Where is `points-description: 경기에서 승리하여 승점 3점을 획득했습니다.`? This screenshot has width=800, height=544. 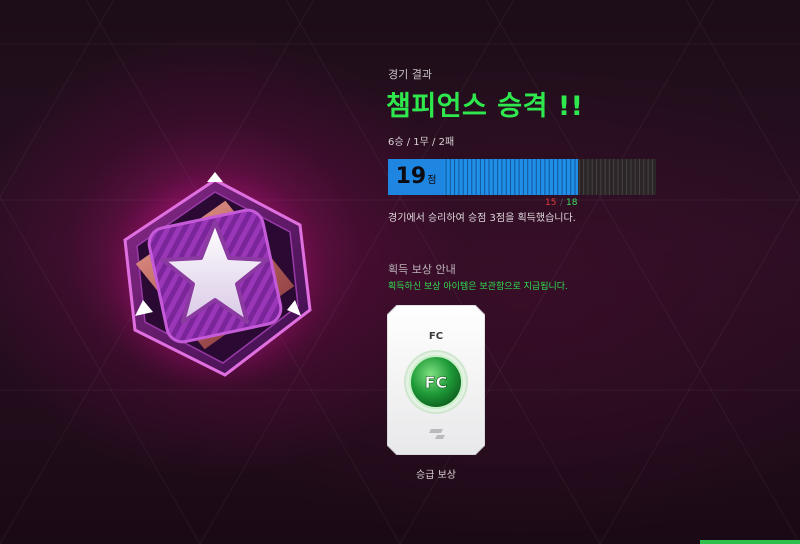 points-description: 경기에서 승리하여 승점 3점을 획득했습니다. is located at coordinates (482, 218).